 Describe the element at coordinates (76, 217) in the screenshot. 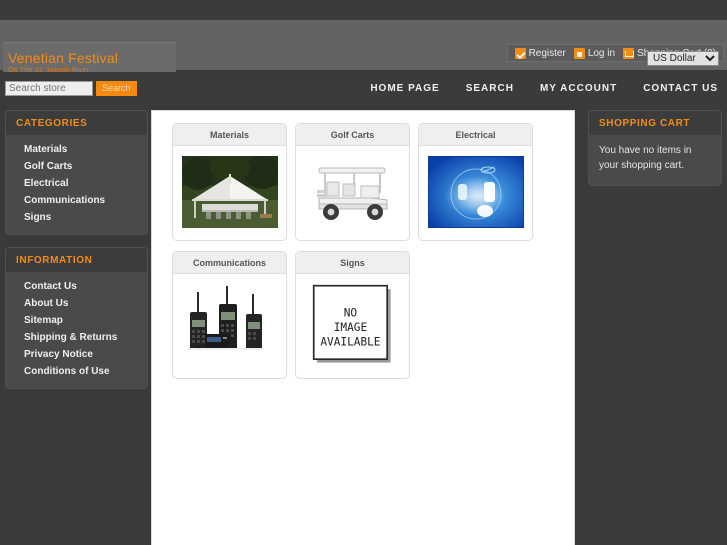

I see `sidebar-item-signs: Signs` at that location.